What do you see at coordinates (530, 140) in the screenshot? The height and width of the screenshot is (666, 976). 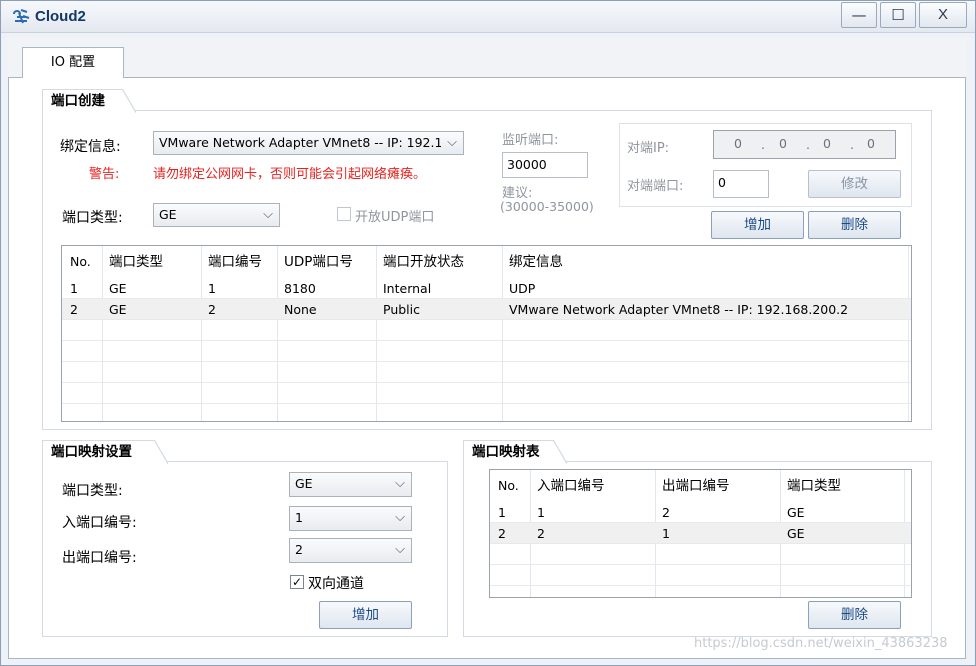 I see `listen-port-label: 监听端口:` at bounding box center [530, 140].